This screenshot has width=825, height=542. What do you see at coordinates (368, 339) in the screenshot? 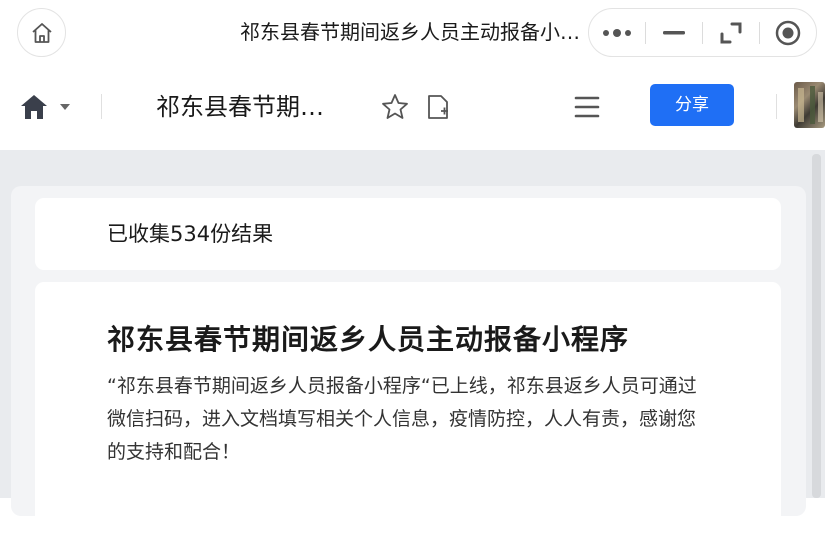
I see `form-title: 祁东县春节期间返乡人员主动报备小程序` at bounding box center [368, 339].